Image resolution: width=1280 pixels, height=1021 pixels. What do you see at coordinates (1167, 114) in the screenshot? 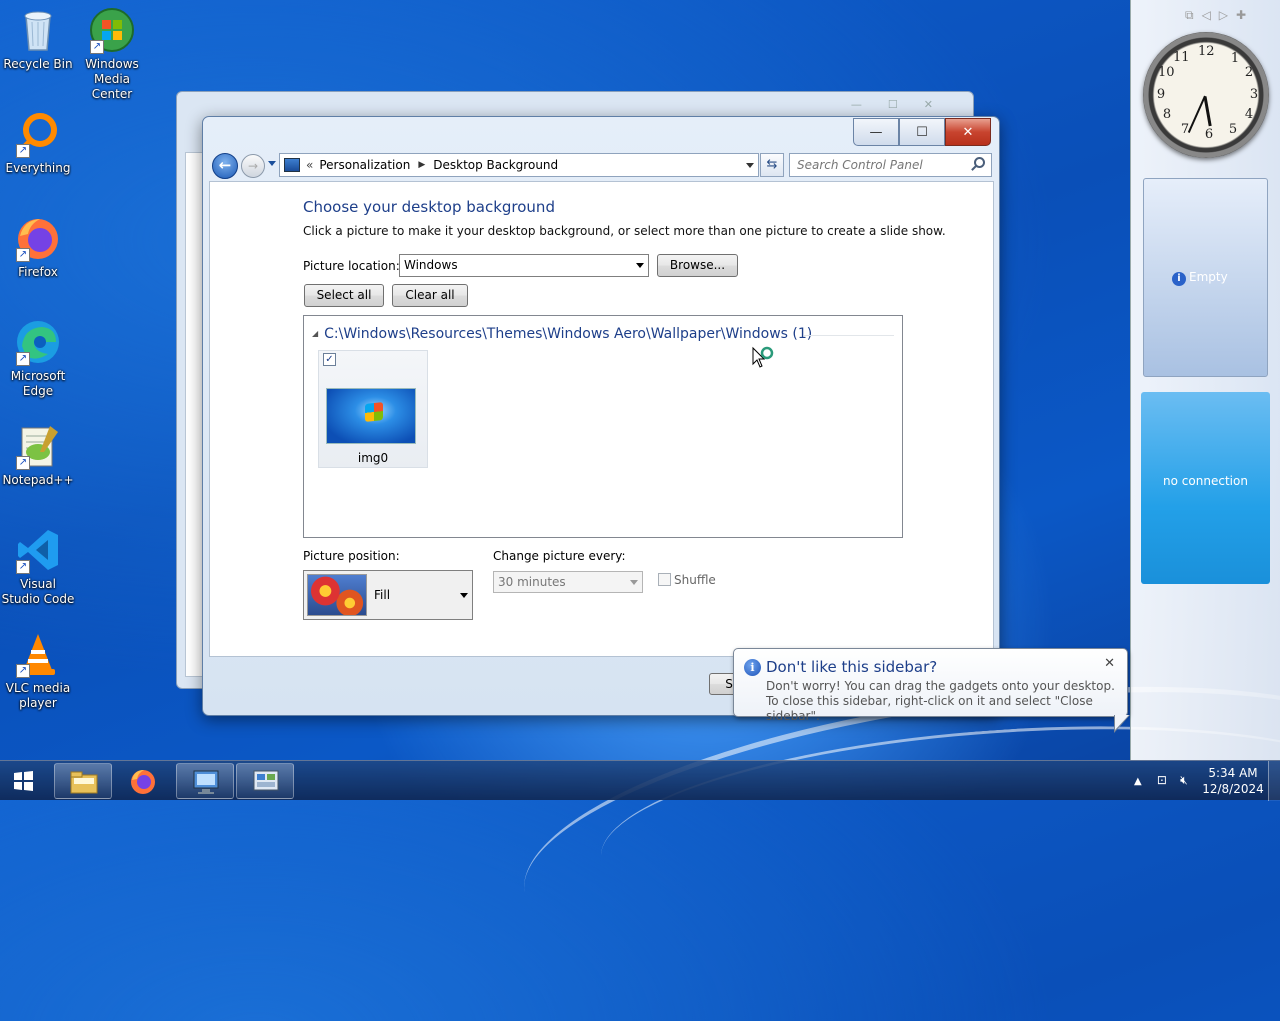
I see `clock-numeral: 8` at bounding box center [1167, 114].